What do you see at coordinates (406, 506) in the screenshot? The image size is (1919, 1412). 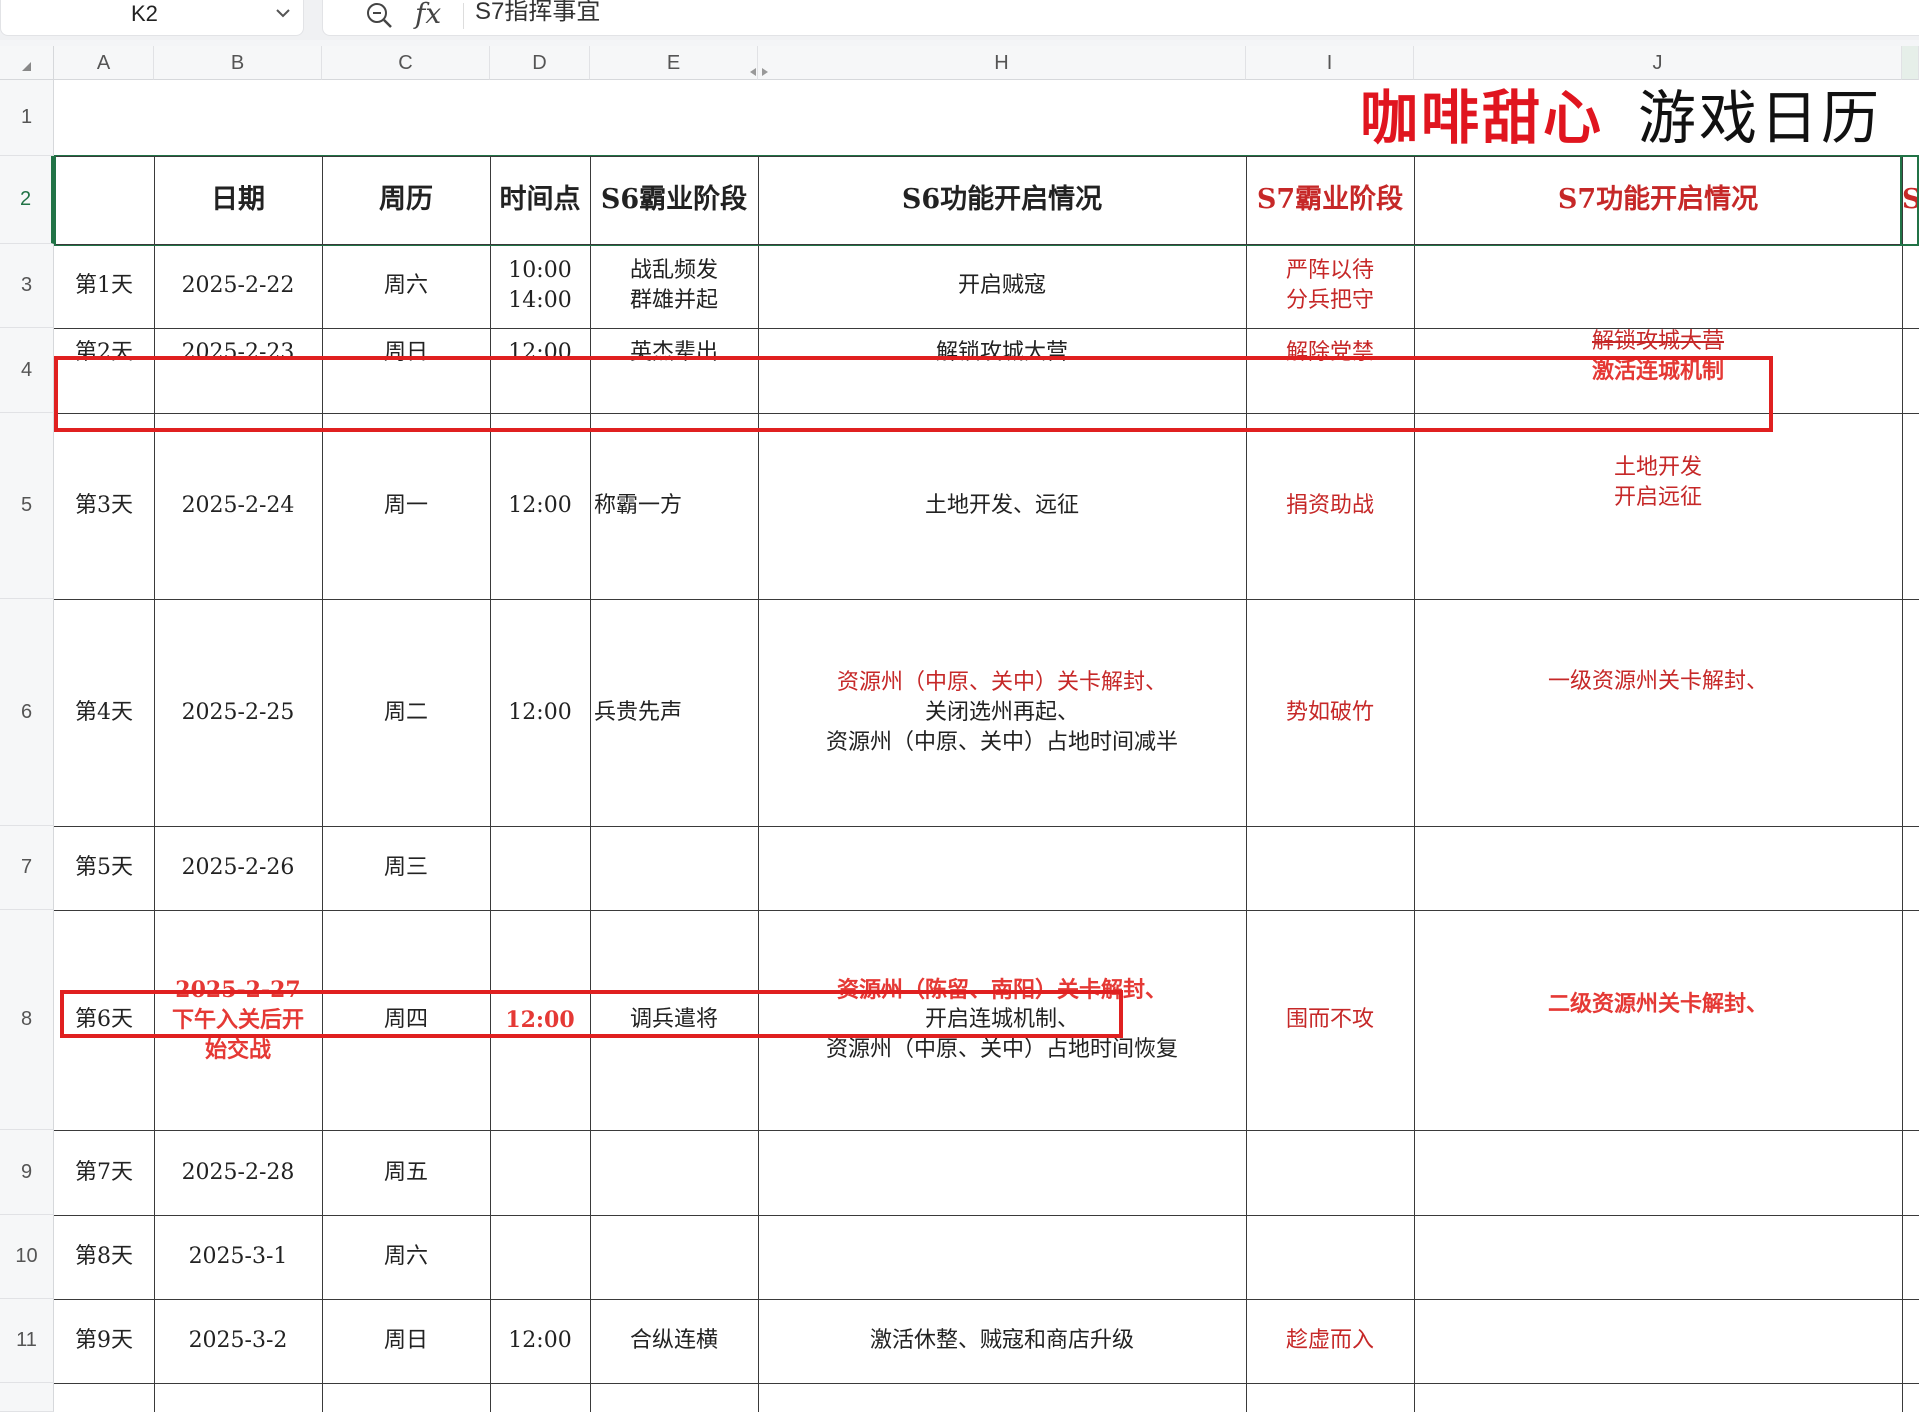 I see `weekday-cell: 周一` at bounding box center [406, 506].